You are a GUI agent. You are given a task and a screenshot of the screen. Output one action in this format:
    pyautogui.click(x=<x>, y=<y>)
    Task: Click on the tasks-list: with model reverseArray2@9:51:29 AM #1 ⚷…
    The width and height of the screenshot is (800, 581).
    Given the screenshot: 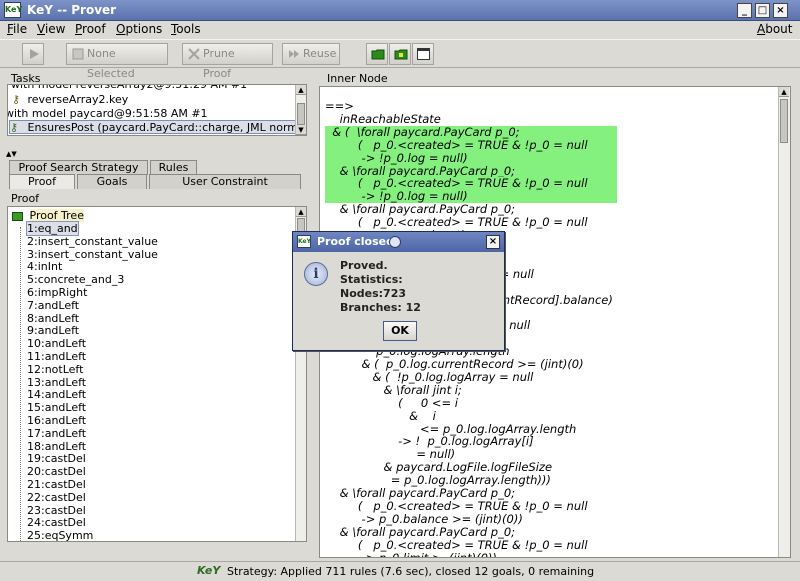 What is the action you would take?
    pyautogui.click(x=157, y=110)
    